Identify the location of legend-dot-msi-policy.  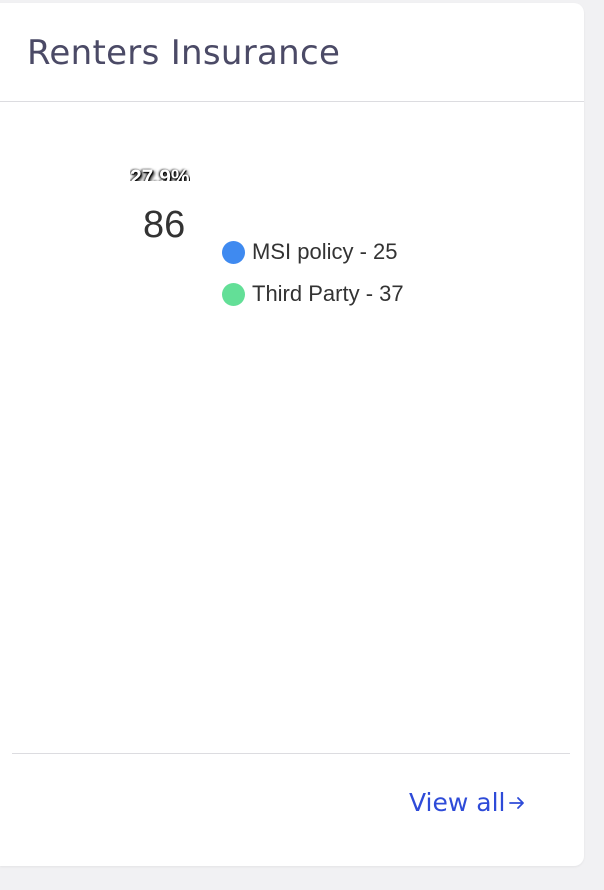
(233, 252).